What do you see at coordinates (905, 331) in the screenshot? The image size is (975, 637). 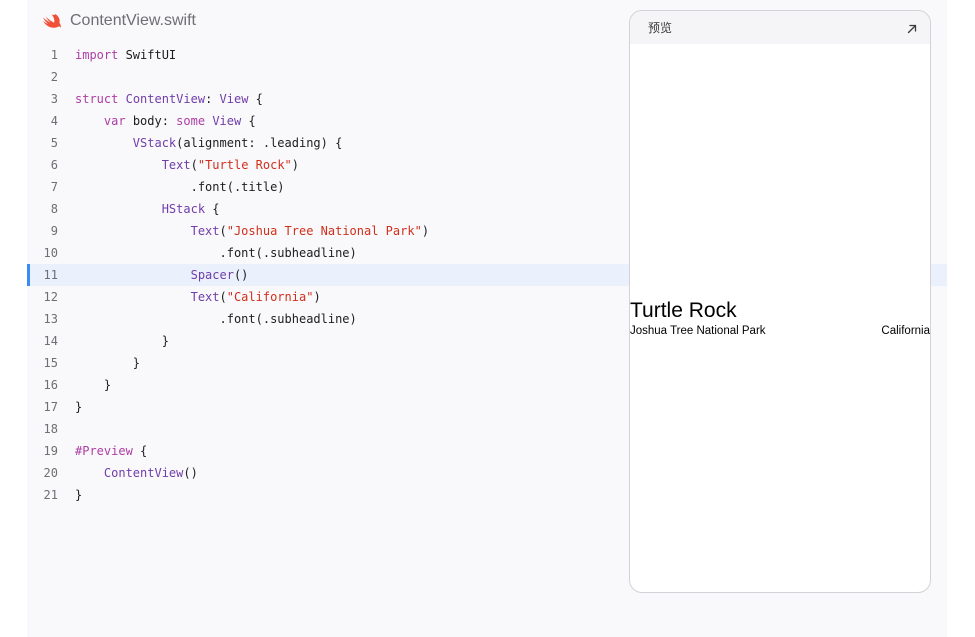 I see `preview-location-text: California` at bounding box center [905, 331].